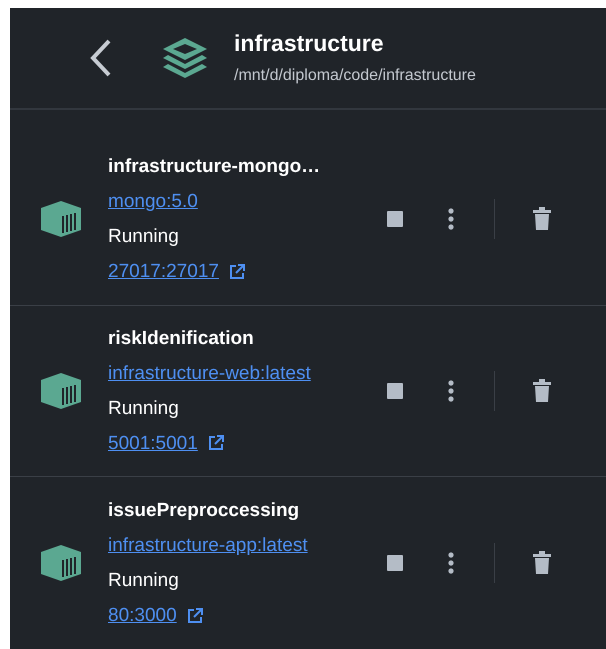  I want to click on port-link: 5001:5001, so click(153, 443).